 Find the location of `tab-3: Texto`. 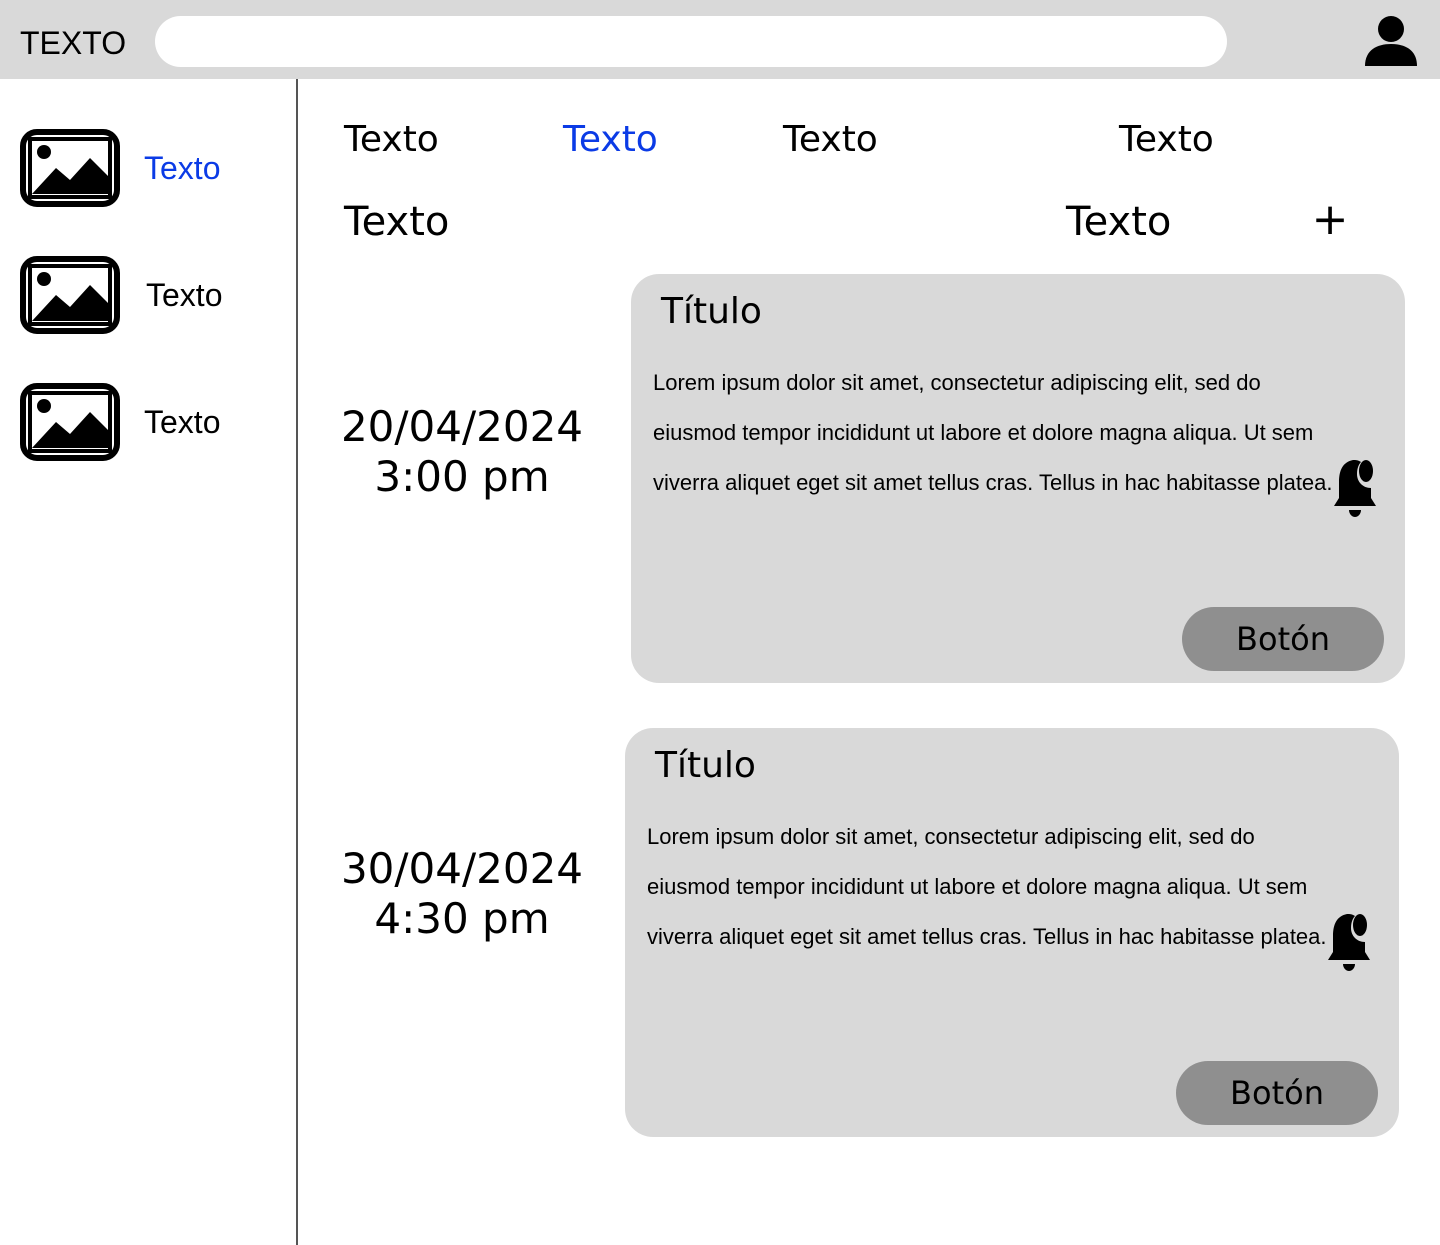

tab-3: Texto is located at coordinates (830, 140).